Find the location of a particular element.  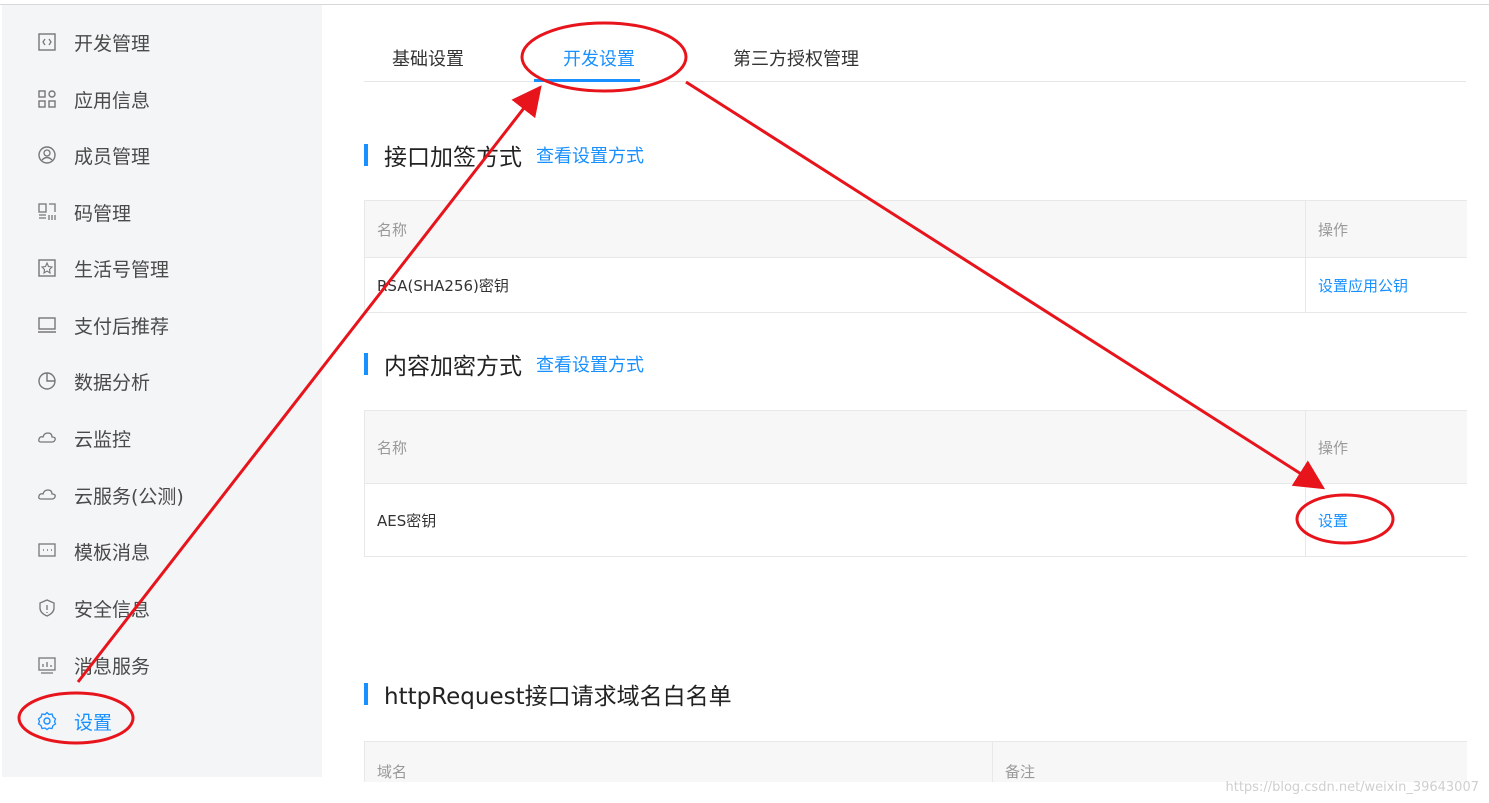

sidebar-item-app-info: 应用信息 is located at coordinates (93, 99).